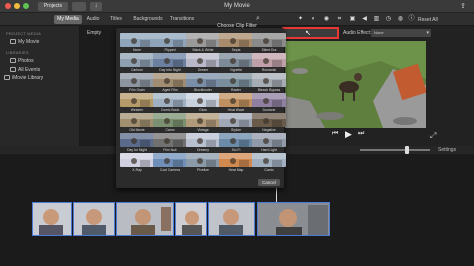  I want to click on filter-option: Old Movie, so click(137, 123).